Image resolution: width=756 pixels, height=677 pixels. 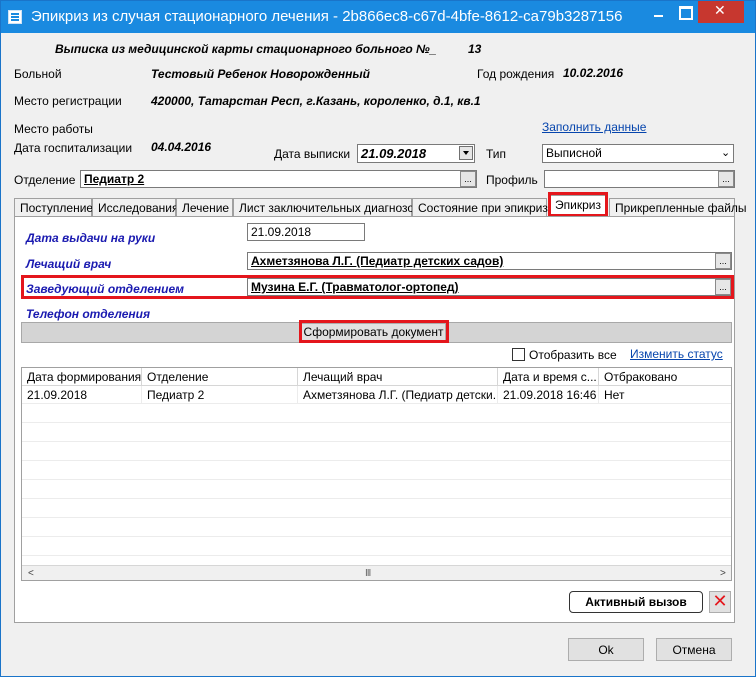 What do you see at coordinates (278, 179) in the screenshot?
I see `department-field: Педиатр 2` at bounding box center [278, 179].